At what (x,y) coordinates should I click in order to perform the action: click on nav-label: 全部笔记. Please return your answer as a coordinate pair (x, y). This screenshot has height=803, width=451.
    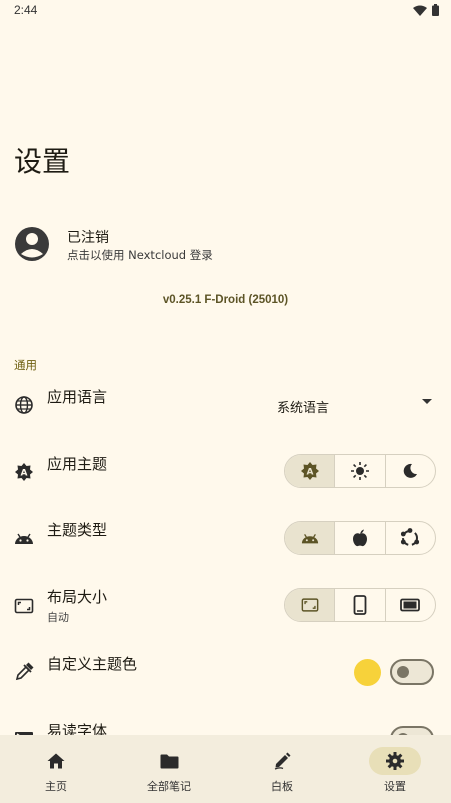
    Looking at the image, I should click on (169, 786).